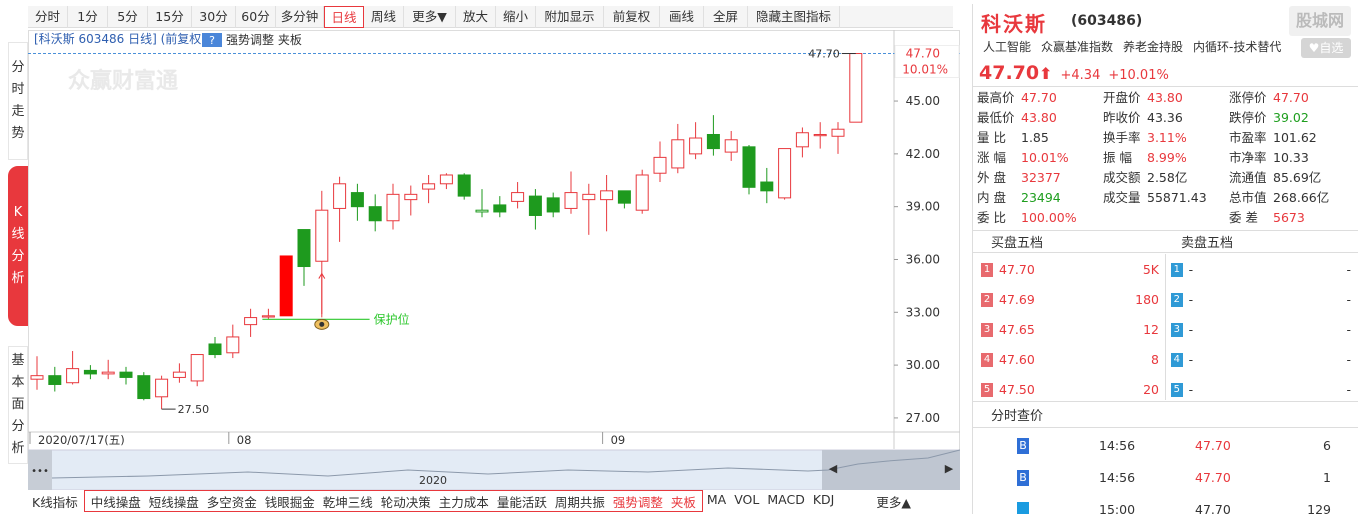 The width and height of the screenshot is (1360, 514). Describe the element at coordinates (430, 17) in the screenshot. I see `toolbar-btn-9: 更多▼` at that location.